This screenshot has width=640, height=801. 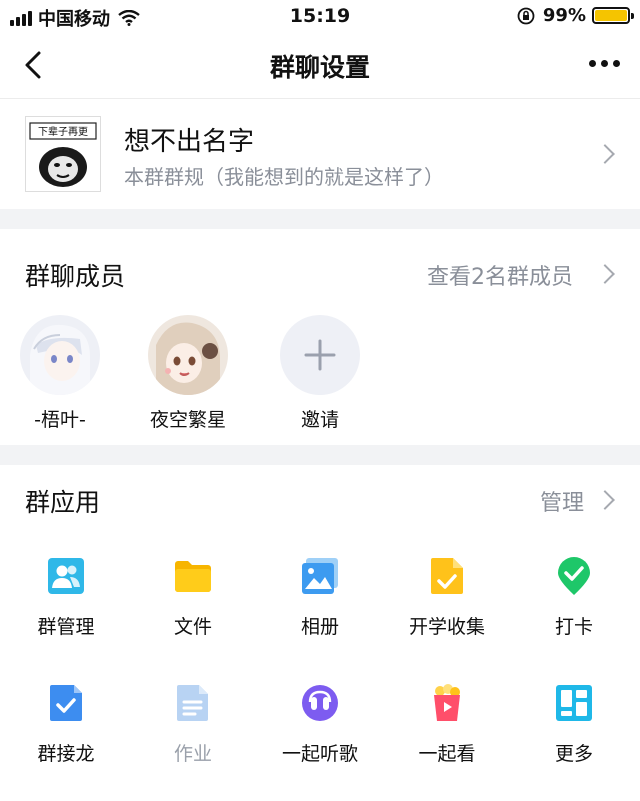 I want to click on app-label: 更多, so click(x=573, y=754).